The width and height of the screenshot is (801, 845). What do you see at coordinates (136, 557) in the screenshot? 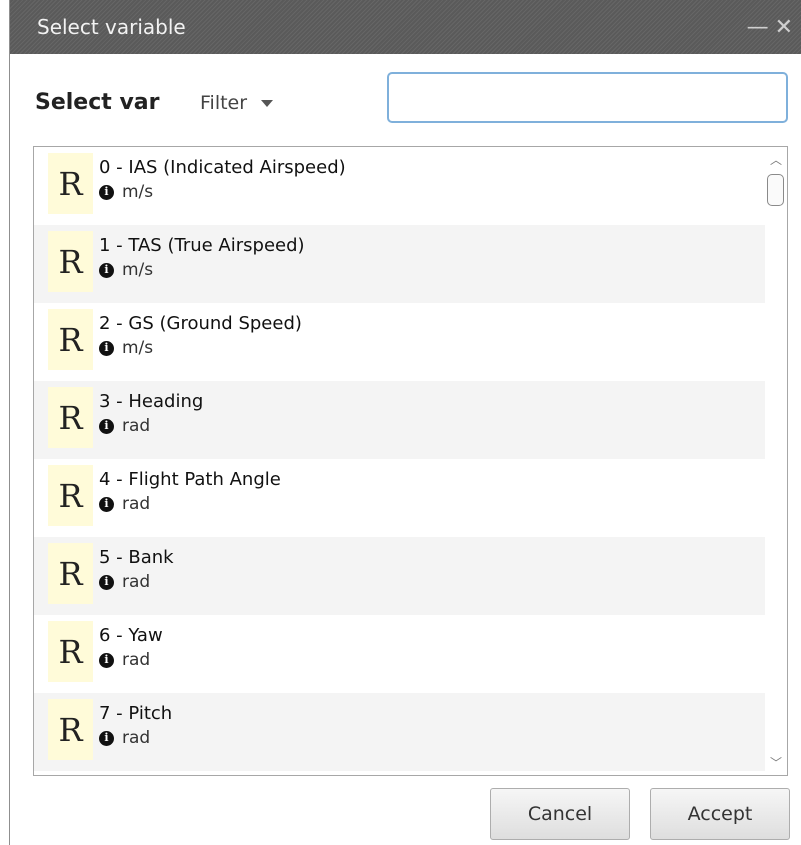
I see `variable-name: 5 - Bank` at bounding box center [136, 557].